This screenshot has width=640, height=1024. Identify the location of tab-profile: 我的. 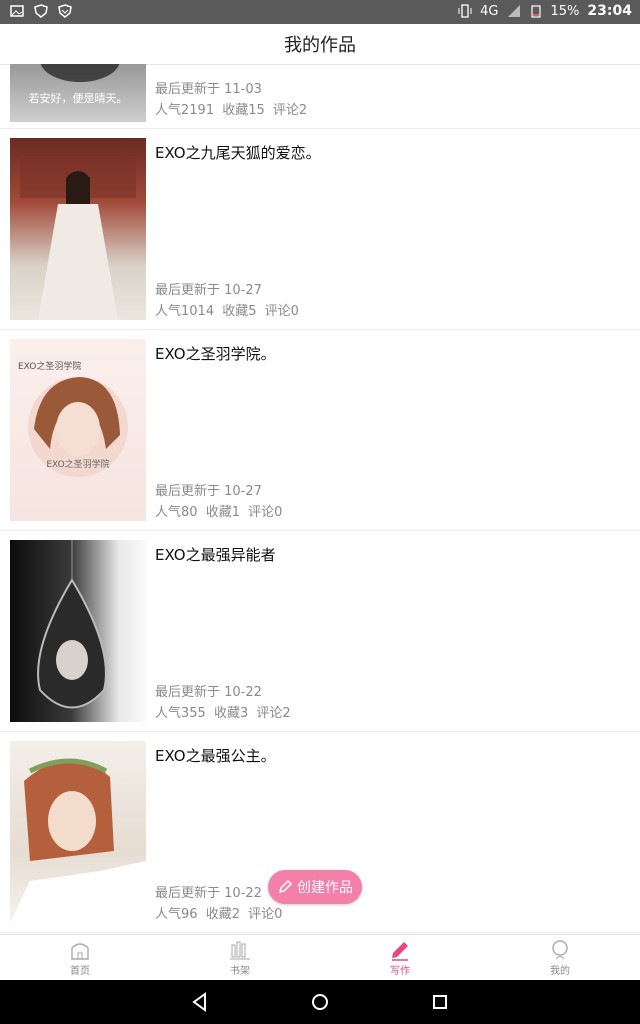
(560, 958).